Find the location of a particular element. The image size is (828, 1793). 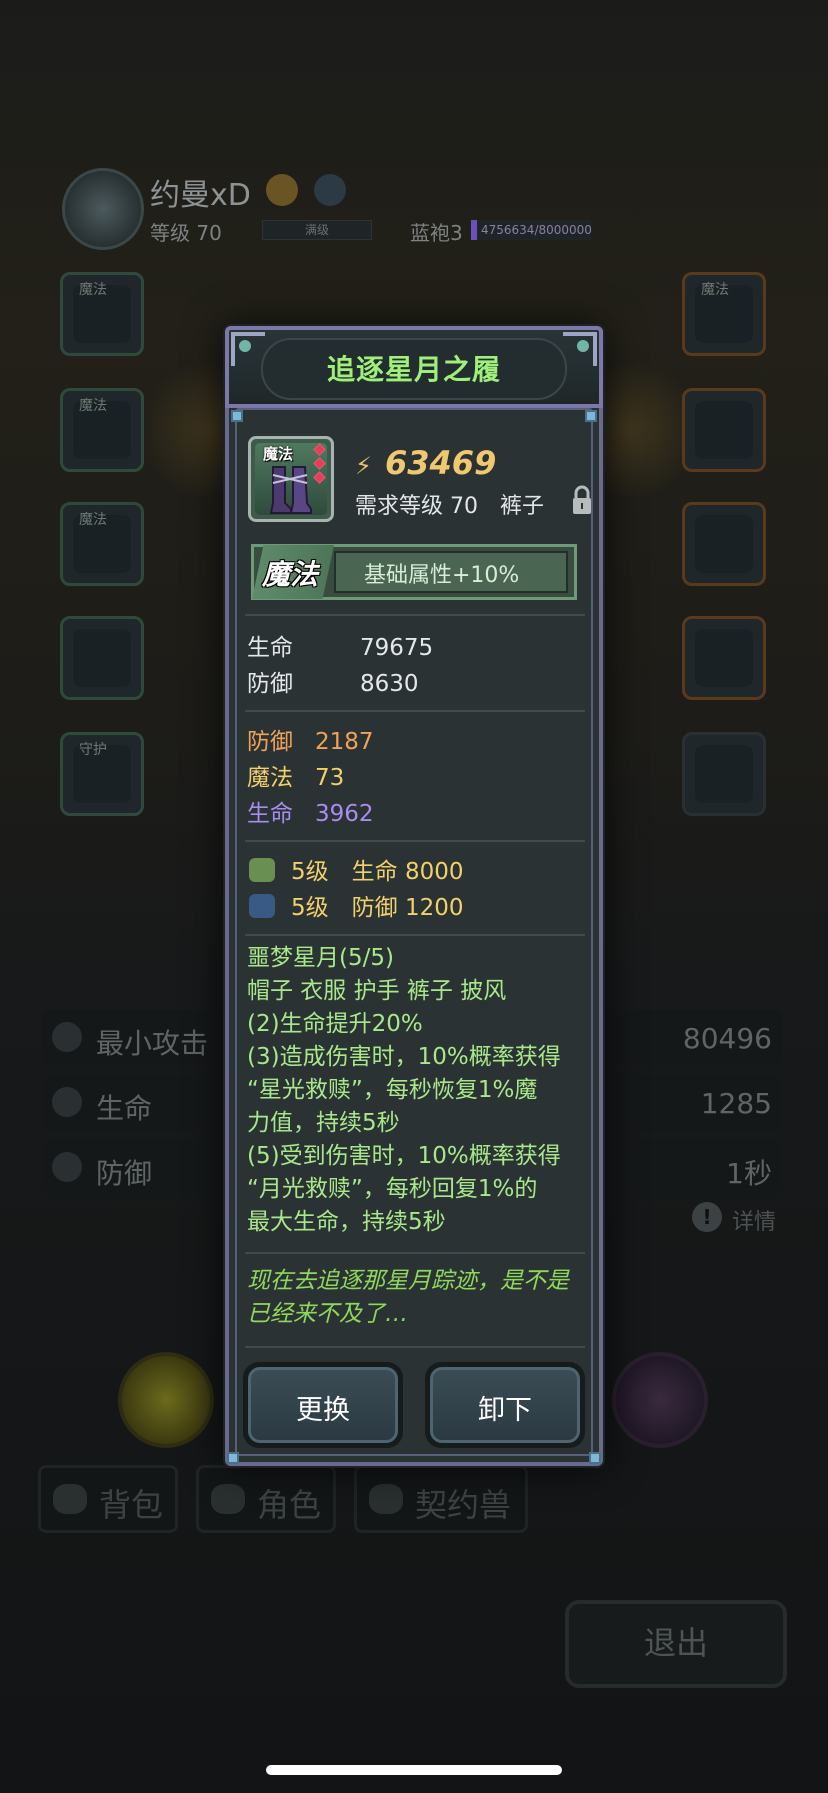

character-icon is located at coordinates (228, 1499).